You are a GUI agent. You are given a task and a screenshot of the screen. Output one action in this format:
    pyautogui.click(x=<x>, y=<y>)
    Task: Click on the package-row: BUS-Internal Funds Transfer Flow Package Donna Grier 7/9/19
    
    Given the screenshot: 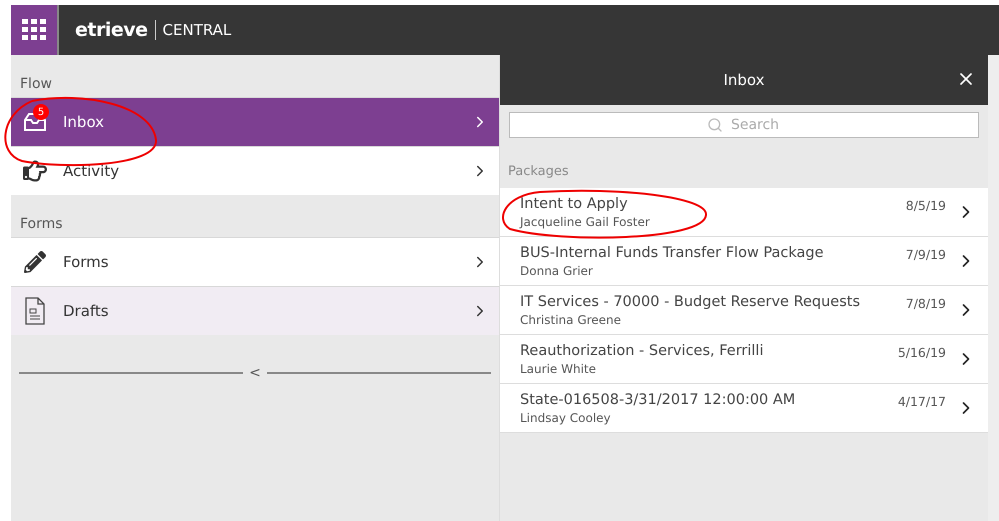 What is the action you would take?
    pyautogui.click(x=744, y=261)
    